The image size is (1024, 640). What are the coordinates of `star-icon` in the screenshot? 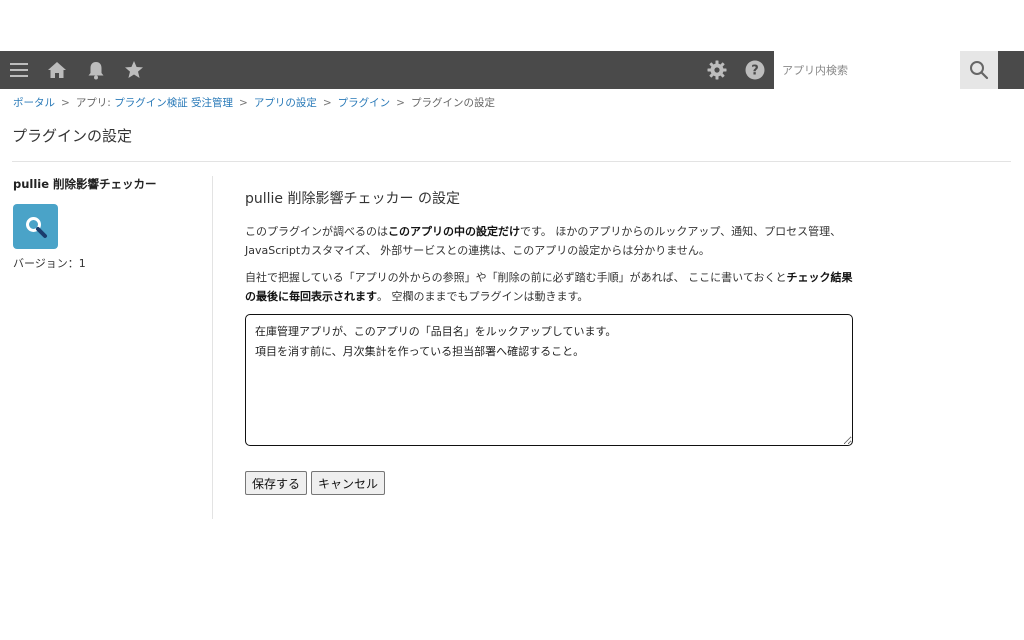 It's located at (134, 70).